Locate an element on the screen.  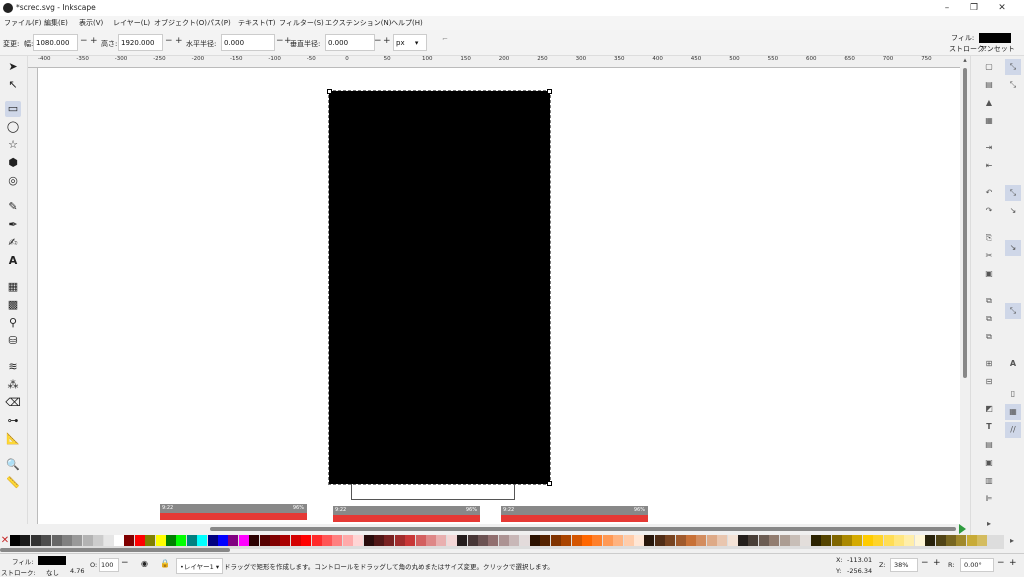
maximize-button: ❐ is located at coordinates (974, 8).